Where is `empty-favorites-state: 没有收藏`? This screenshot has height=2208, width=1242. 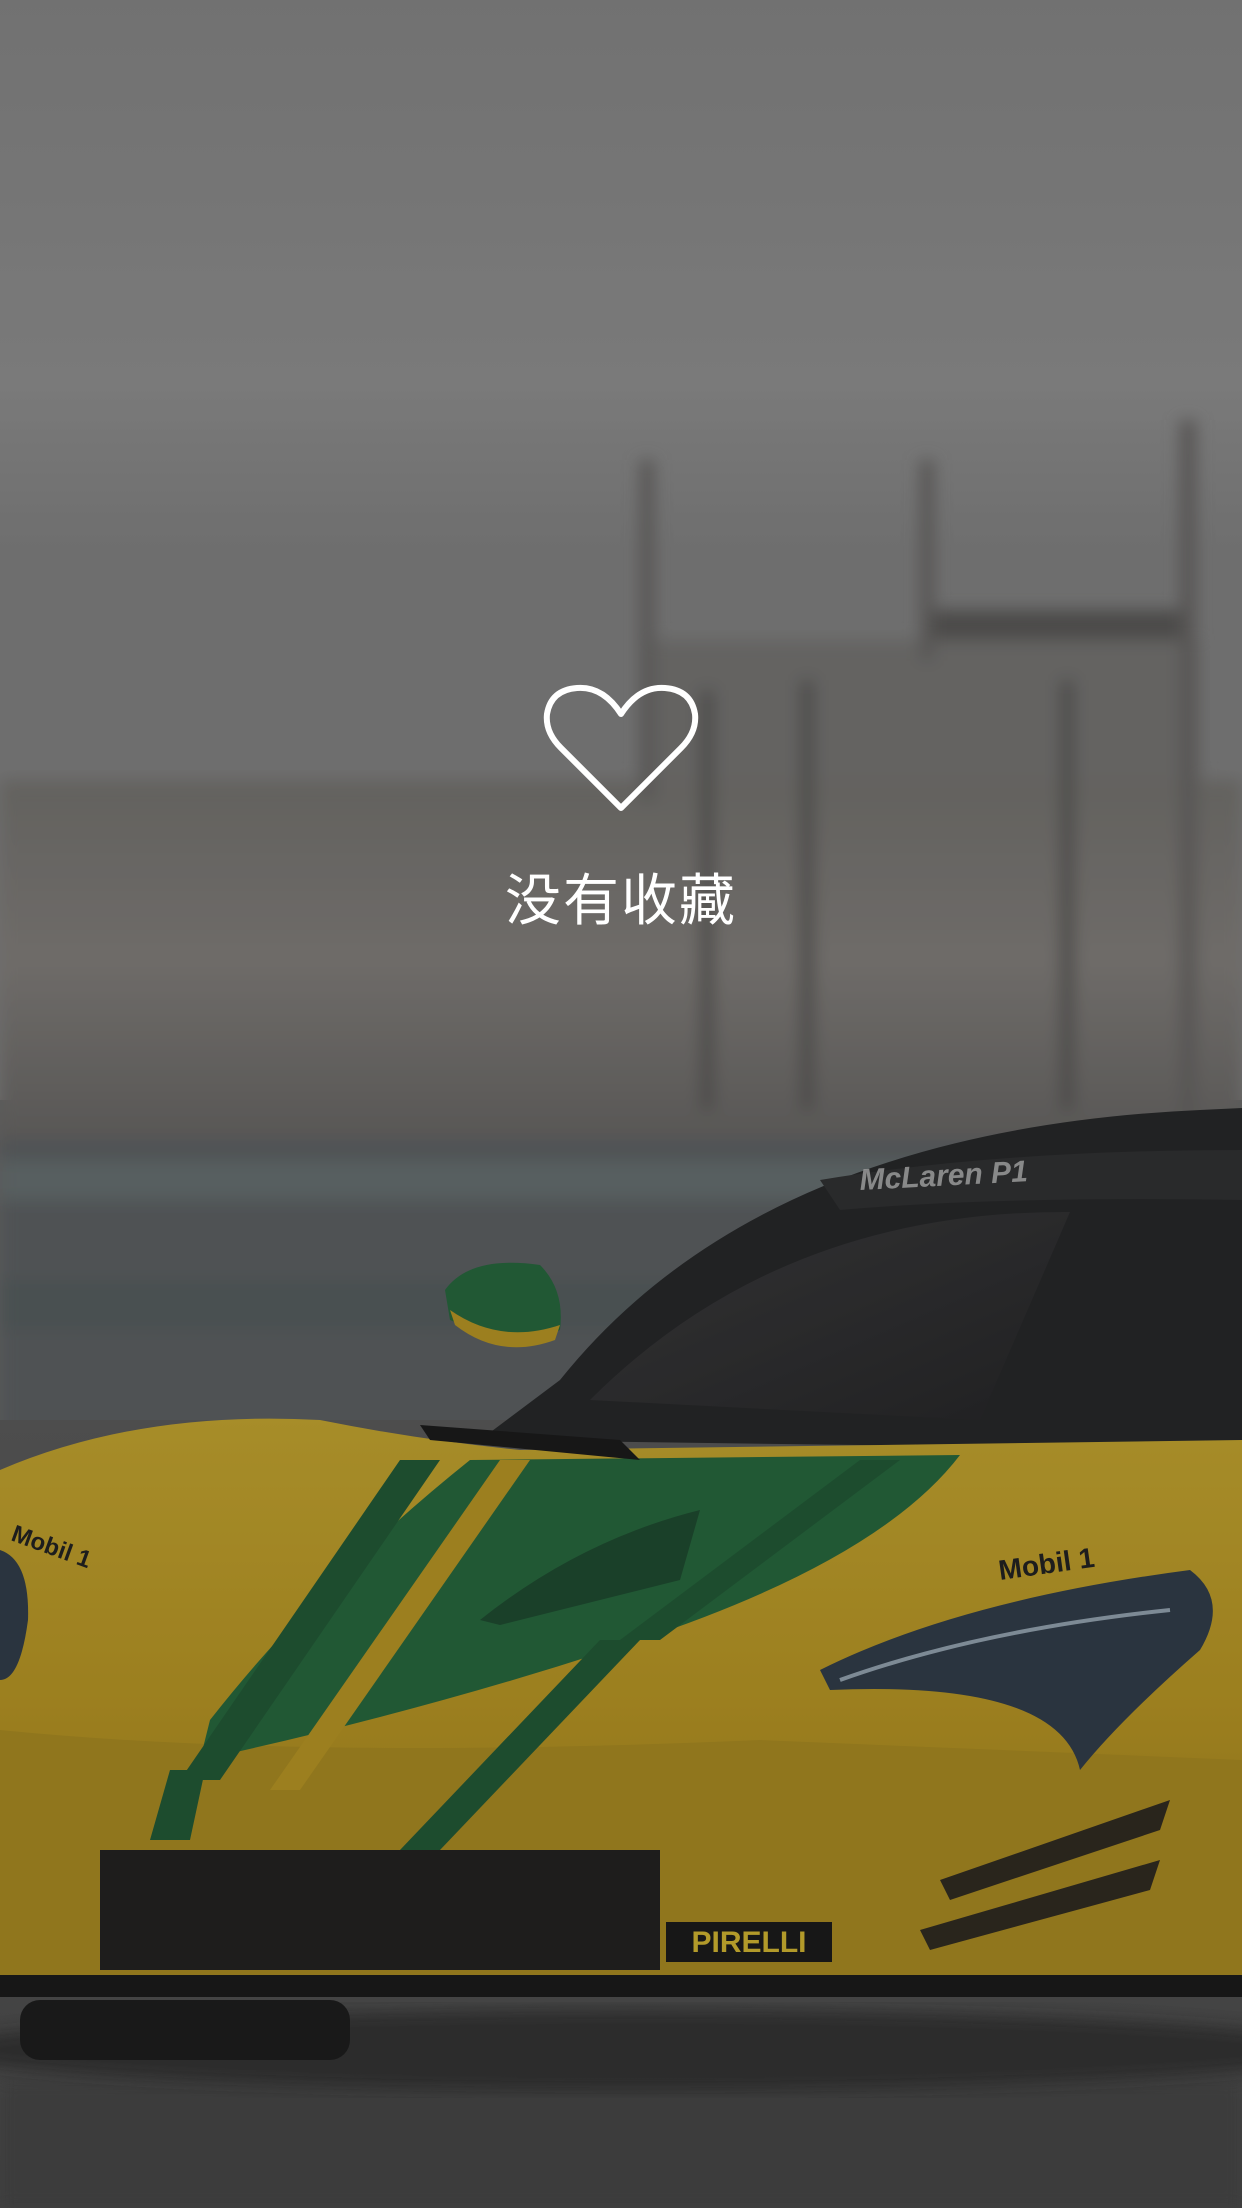
empty-favorites-state: 没有收藏 is located at coordinates (621, 807).